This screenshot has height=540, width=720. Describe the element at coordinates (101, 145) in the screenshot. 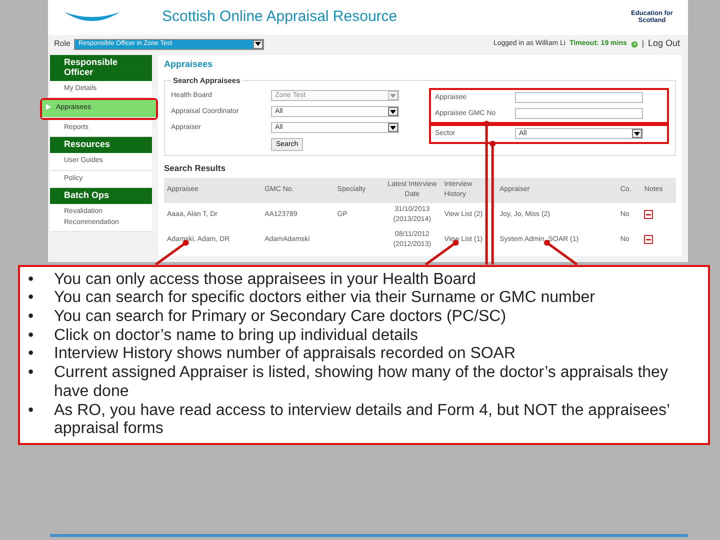

I see `sidebar-heading: Resources` at that location.